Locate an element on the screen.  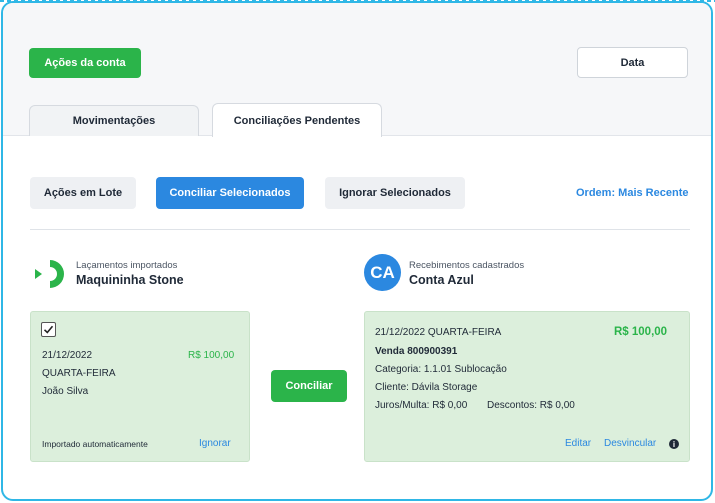
account-actions-button: Ações da conta is located at coordinates (85, 63).